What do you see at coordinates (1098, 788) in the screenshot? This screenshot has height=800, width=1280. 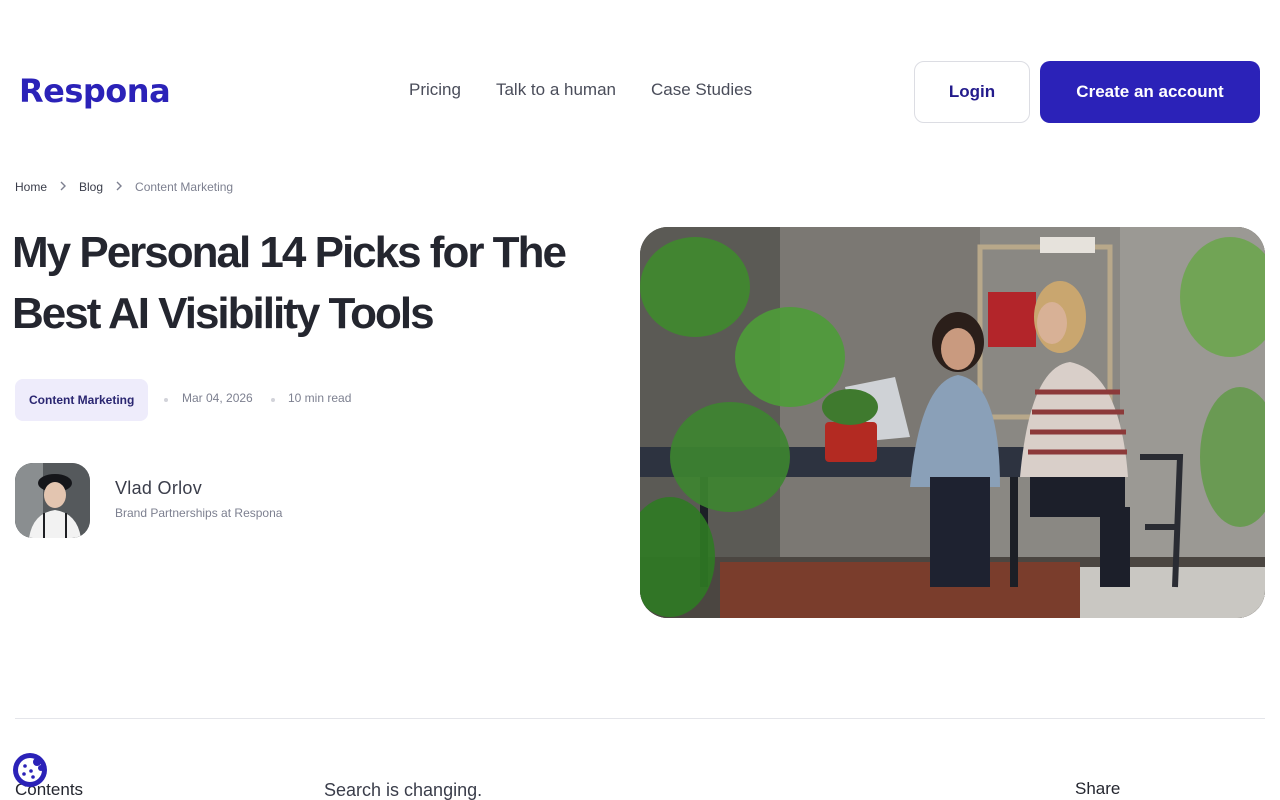 I see `share-heading: Share` at bounding box center [1098, 788].